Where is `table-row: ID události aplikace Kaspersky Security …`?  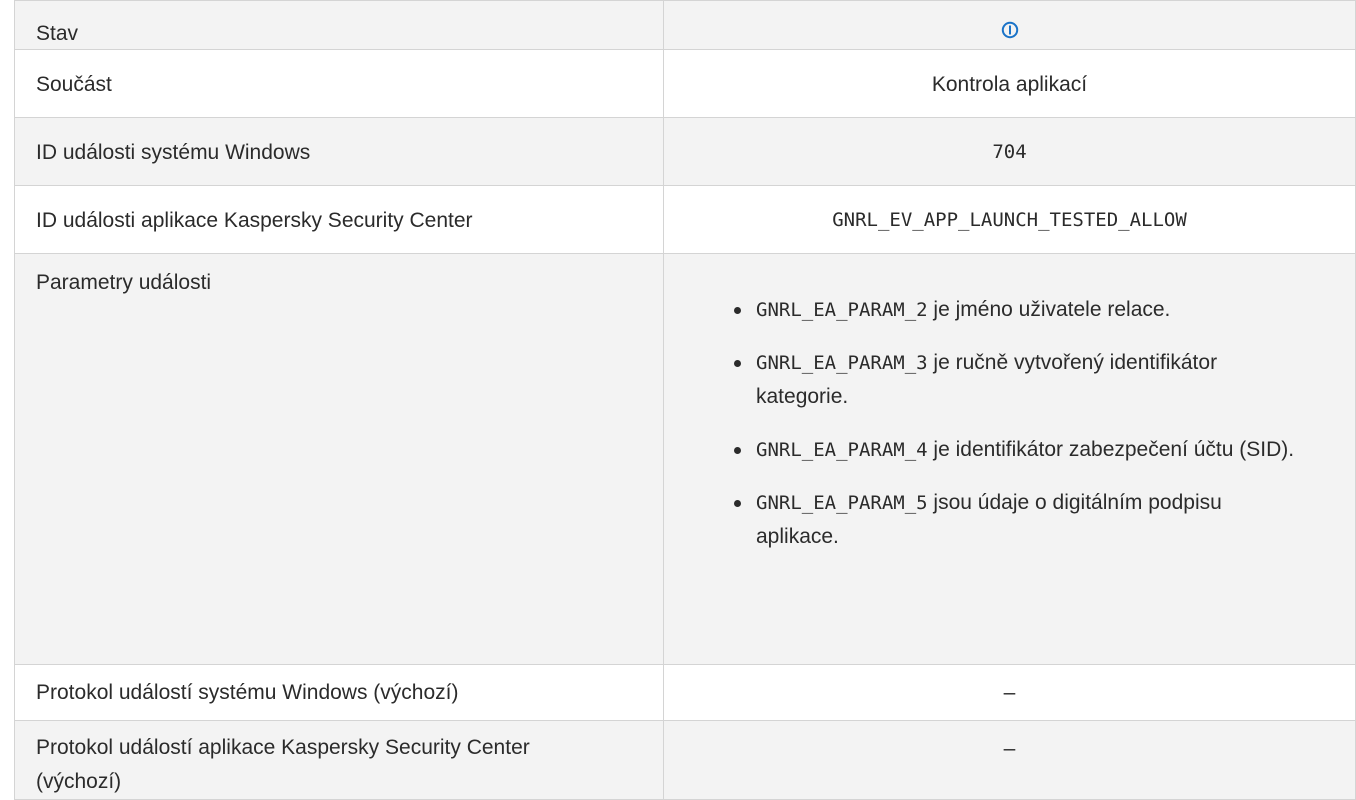 table-row: ID události aplikace Kaspersky Security … is located at coordinates (685, 219).